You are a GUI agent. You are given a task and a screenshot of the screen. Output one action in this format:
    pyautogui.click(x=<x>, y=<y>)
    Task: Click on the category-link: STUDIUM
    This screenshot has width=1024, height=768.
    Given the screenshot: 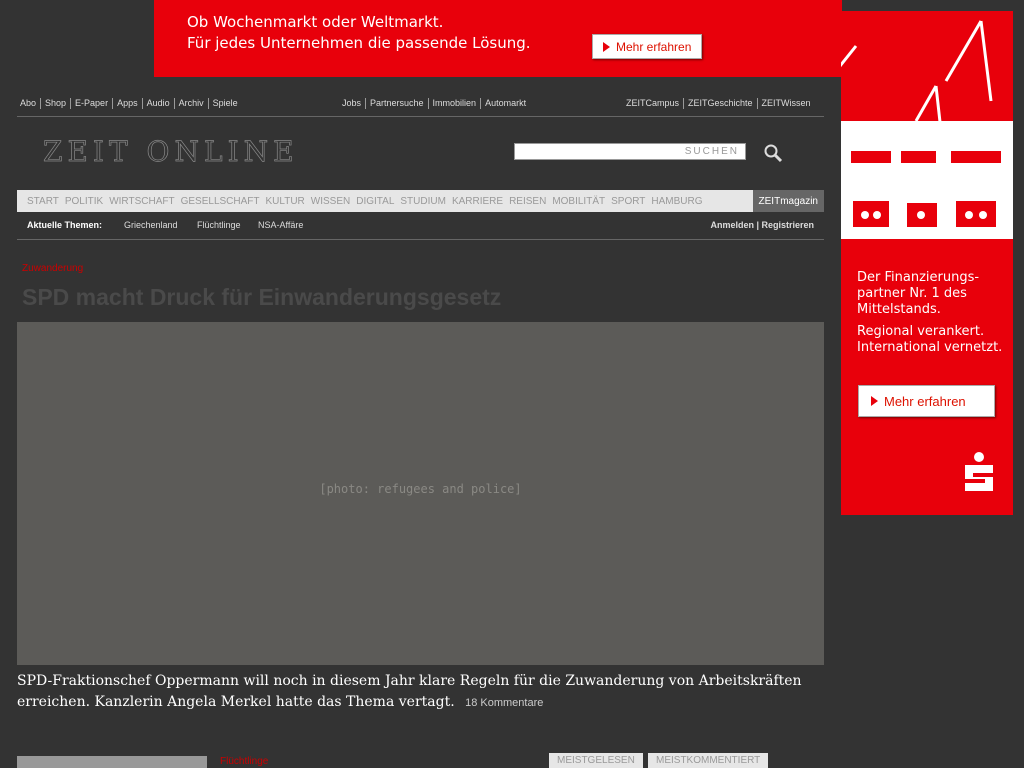 What is the action you would take?
    pyautogui.click(x=423, y=201)
    